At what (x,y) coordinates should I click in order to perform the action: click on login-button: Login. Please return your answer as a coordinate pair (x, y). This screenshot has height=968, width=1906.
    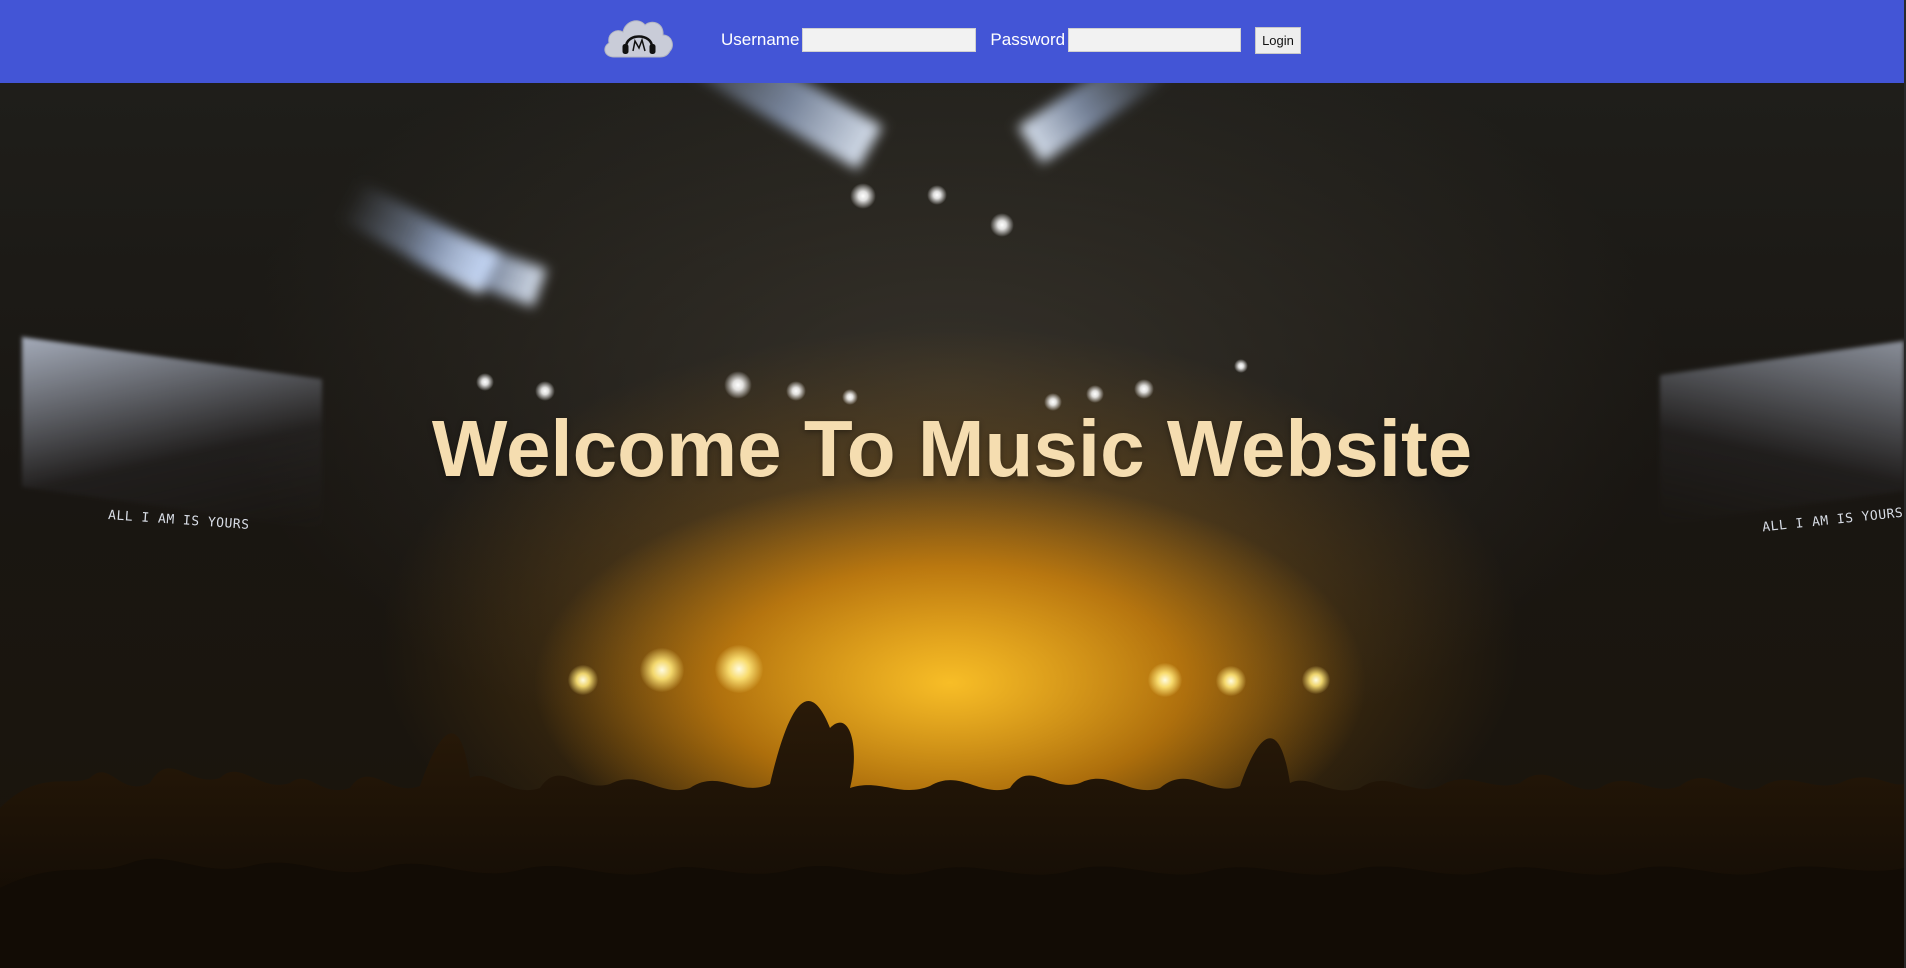
    Looking at the image, I should click on (1278, 40).